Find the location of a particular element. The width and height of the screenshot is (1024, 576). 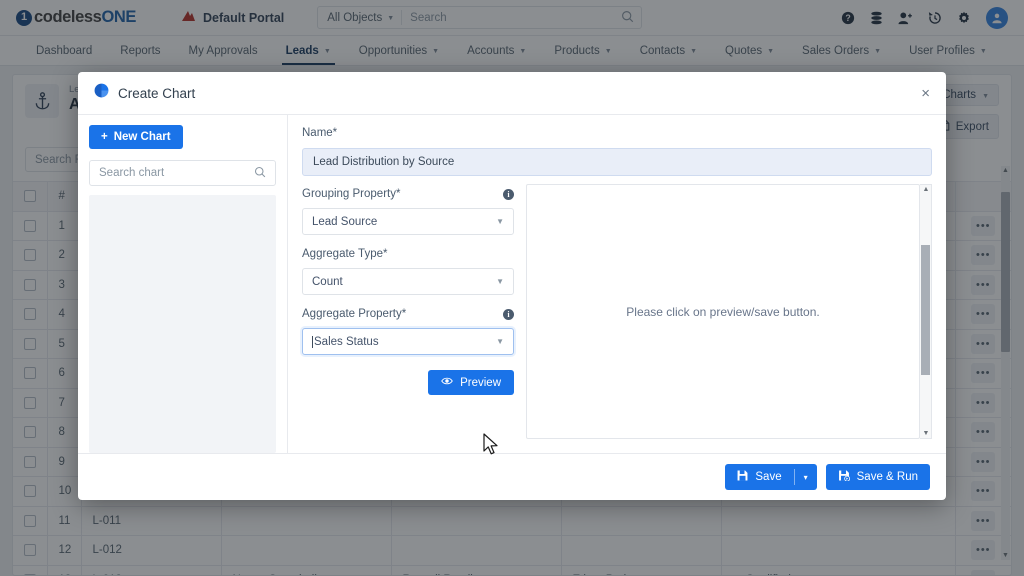

chart-list-panel: + New Chart Search chart is located at coordinates (183, 284).